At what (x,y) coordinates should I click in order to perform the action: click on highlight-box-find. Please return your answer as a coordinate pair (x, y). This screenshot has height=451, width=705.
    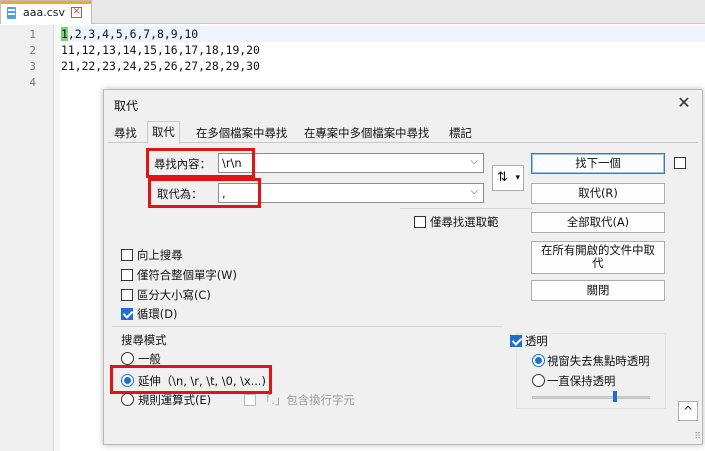
    Looking at the image, I should click on (200, 163).